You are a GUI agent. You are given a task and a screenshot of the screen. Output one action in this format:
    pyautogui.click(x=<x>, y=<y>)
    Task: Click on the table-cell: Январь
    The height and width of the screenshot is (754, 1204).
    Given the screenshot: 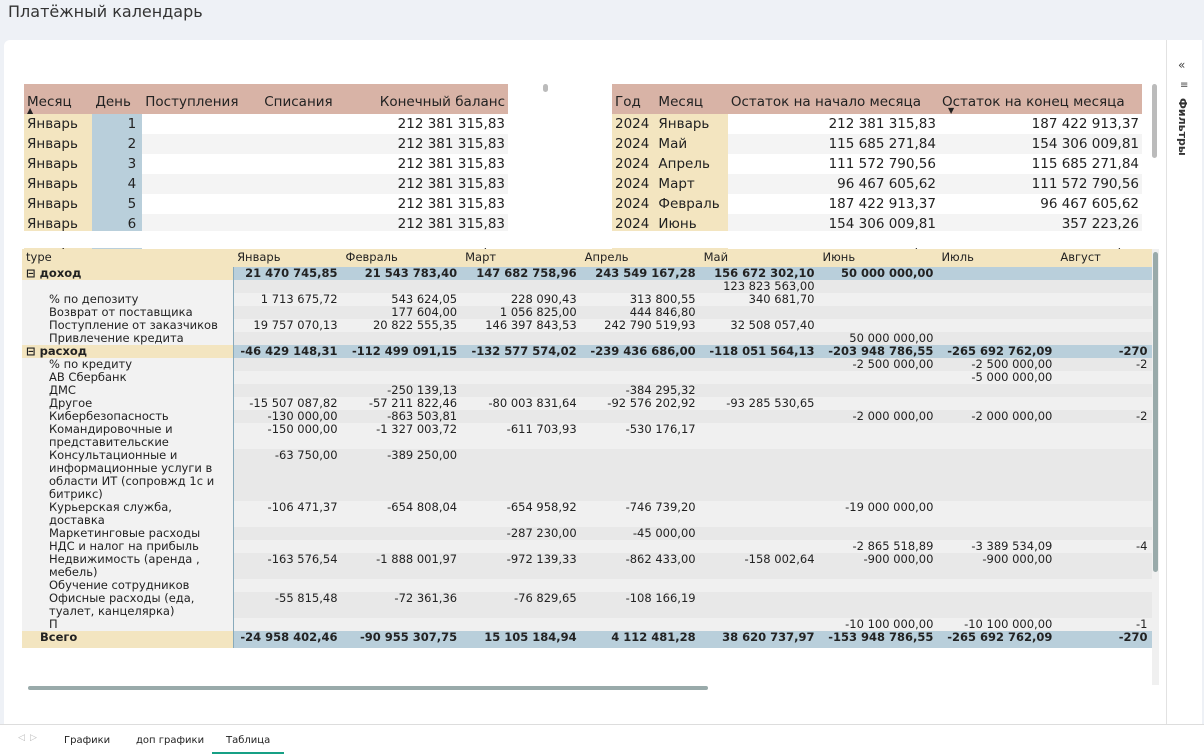 What is the action you would take?
    pyautogui.click(x=691, y=124)
    